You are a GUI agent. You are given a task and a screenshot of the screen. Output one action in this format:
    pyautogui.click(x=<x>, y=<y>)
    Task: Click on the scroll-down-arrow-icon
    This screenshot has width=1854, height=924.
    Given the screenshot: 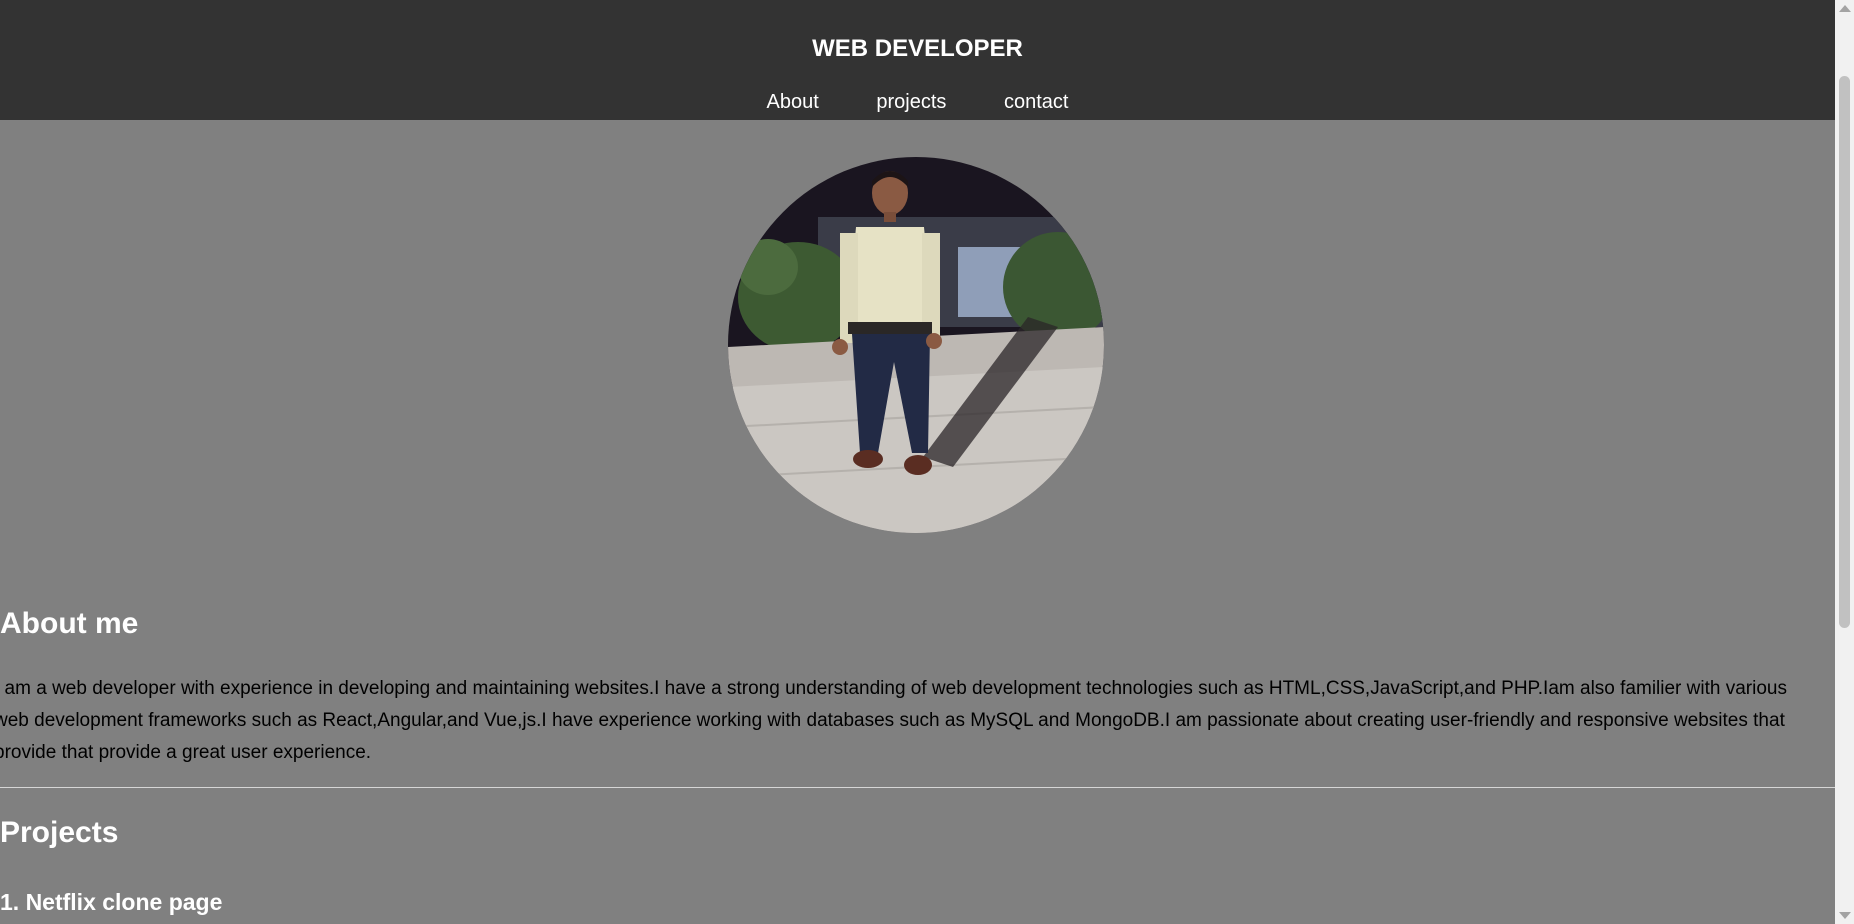 What is the action you would take?
    pyautogui.click(x=1845, y=915)
    